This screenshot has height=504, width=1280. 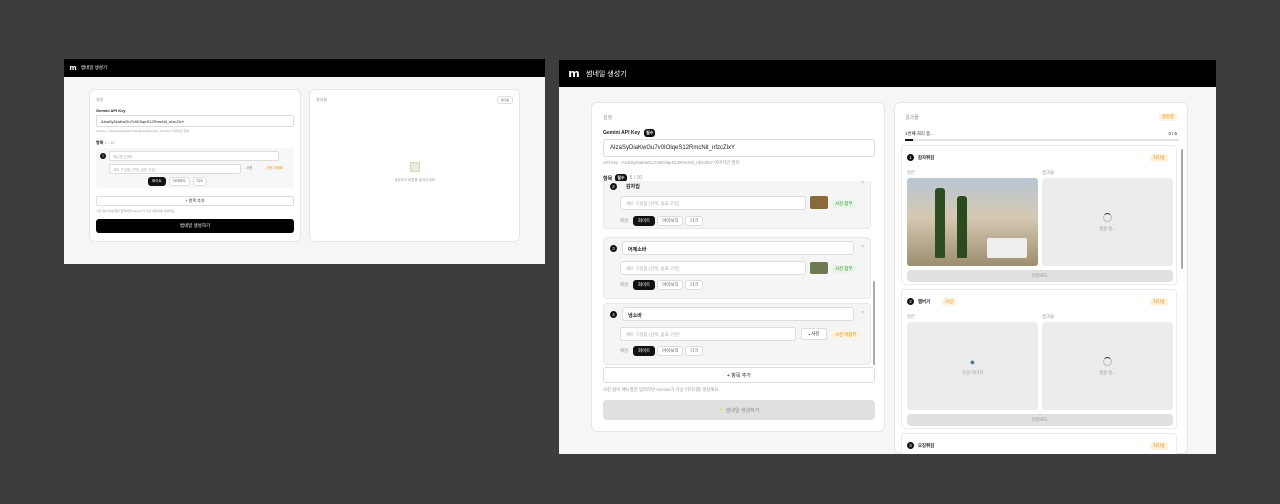 What do you see at coordinates (1172, 133) in the screenshot?
I see `progress-count: 0 / 6` at bounding box center [1172, 133].